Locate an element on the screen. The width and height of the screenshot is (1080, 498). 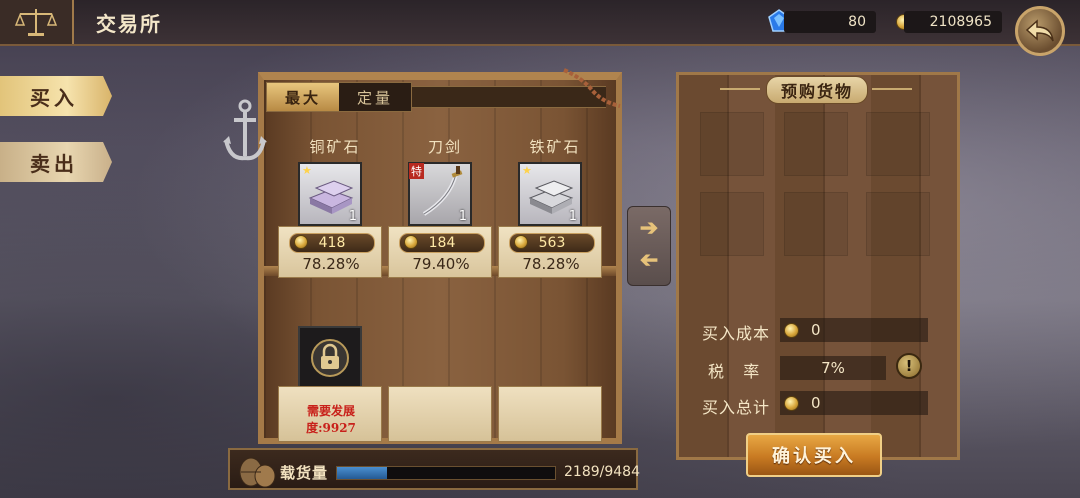
item-name-iron: 铁矿石 is located at coordinates (555, 147).